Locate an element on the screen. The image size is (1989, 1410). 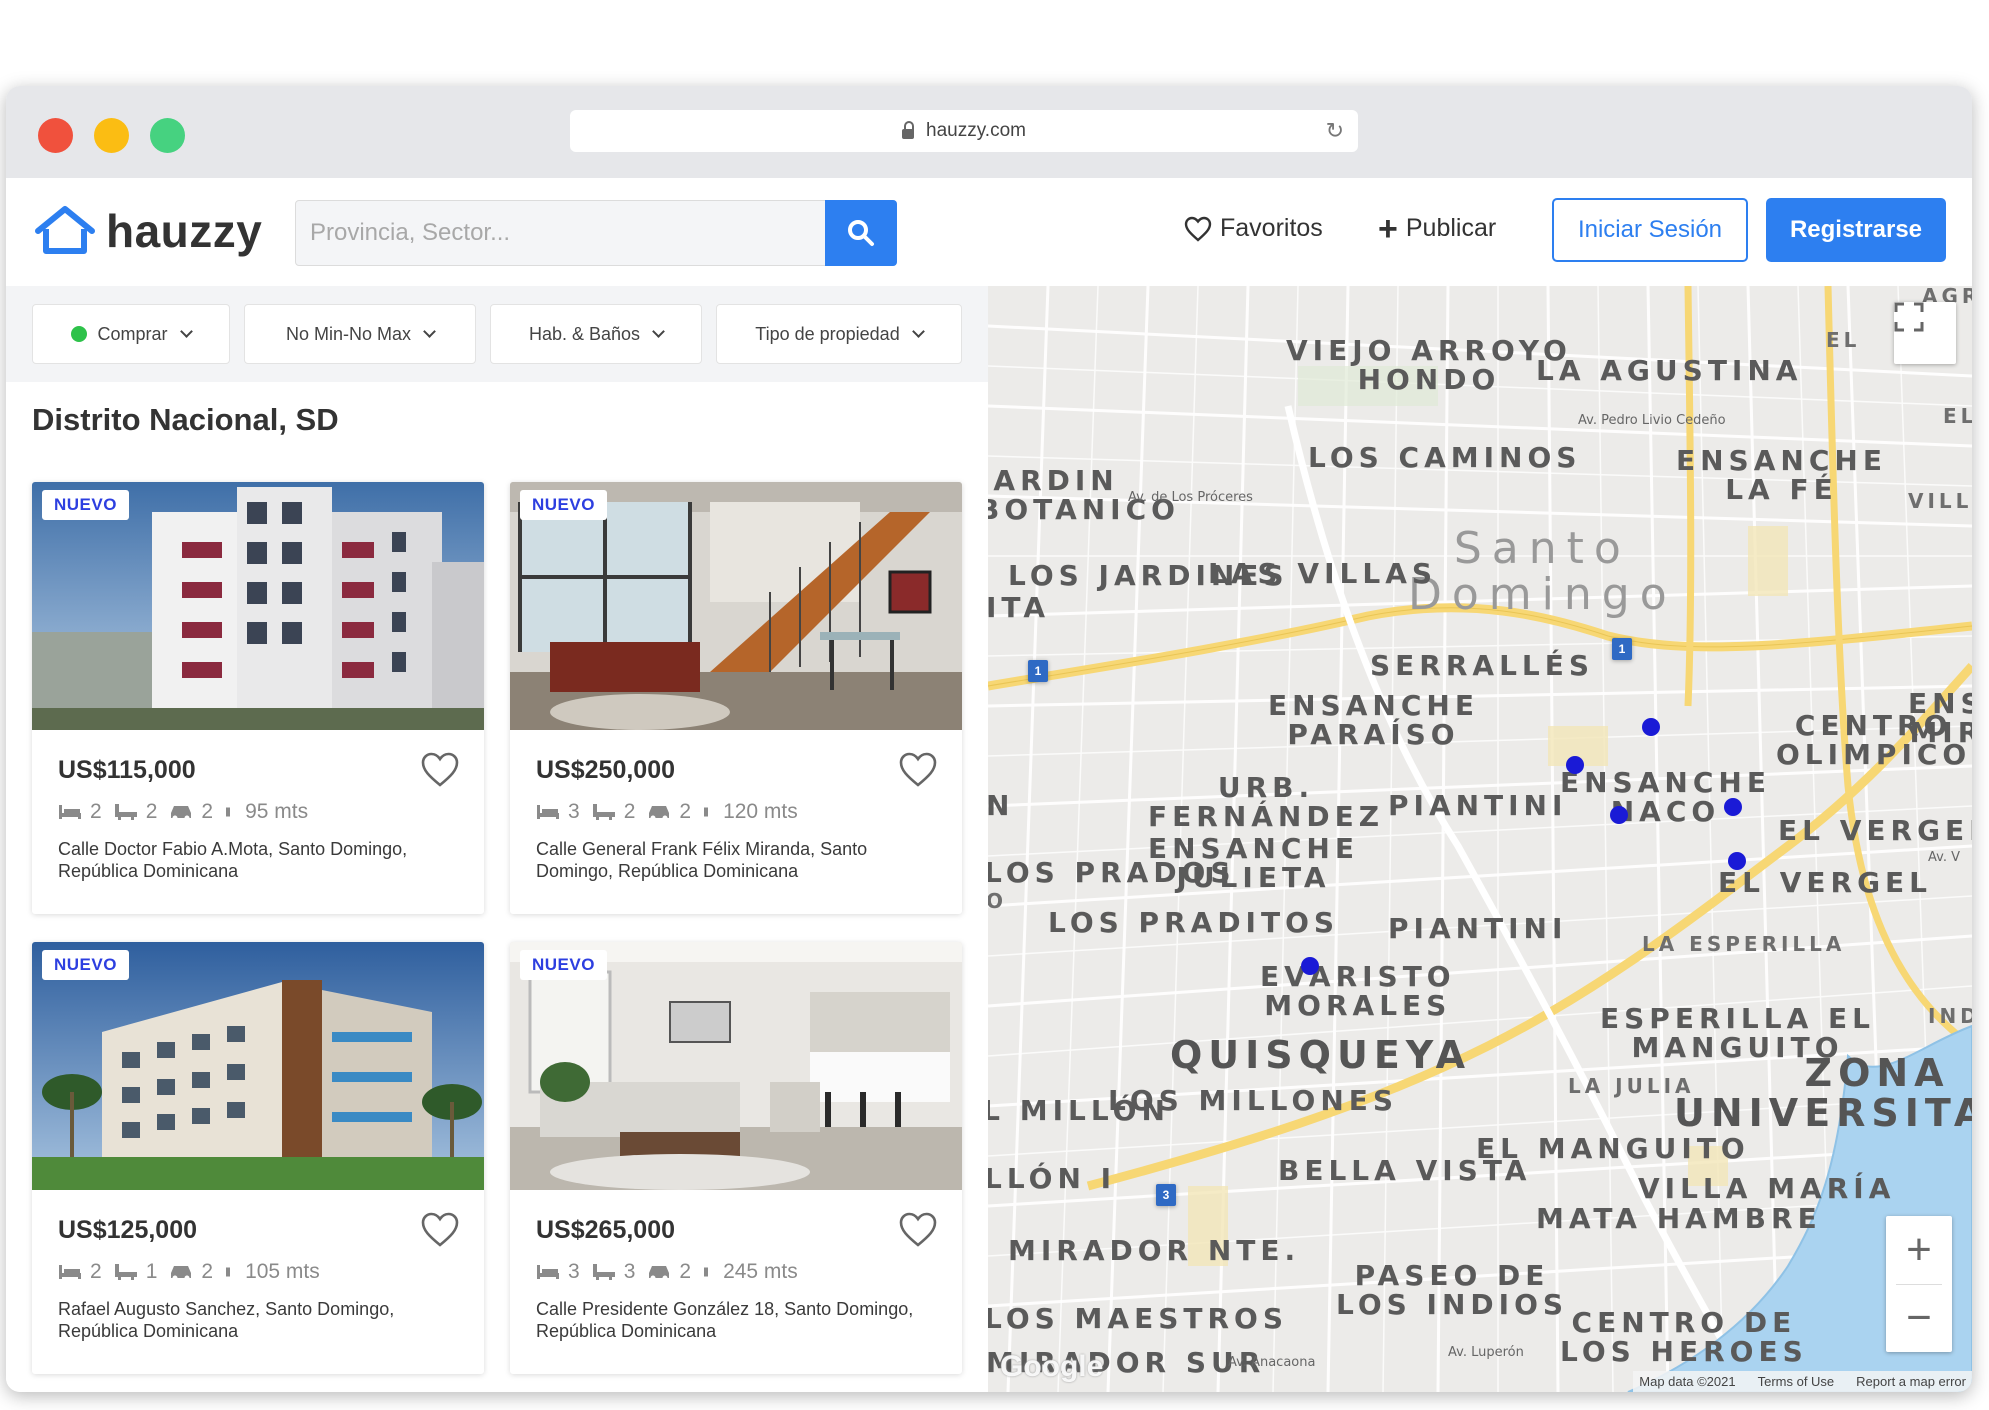
publish-link: + Publicar is located at coordinates (1437, 229).